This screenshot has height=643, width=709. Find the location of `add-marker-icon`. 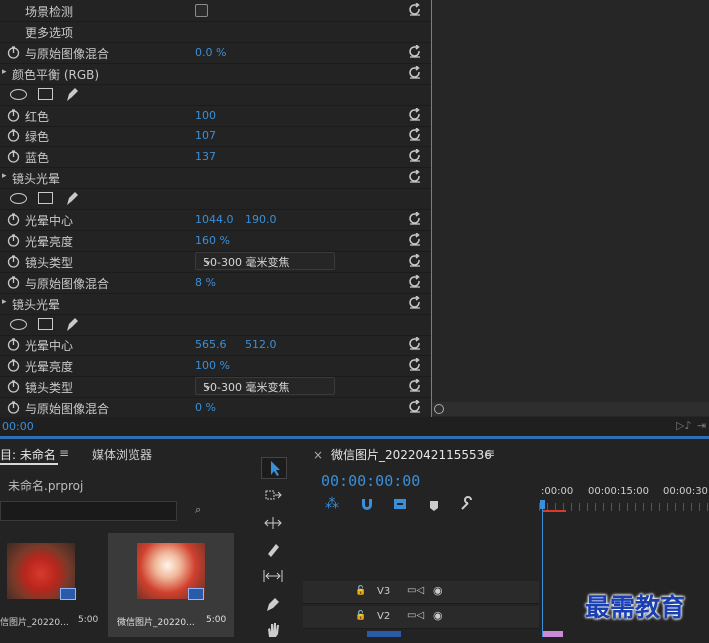

add-marker-icon is located at coordinates (434, 504).